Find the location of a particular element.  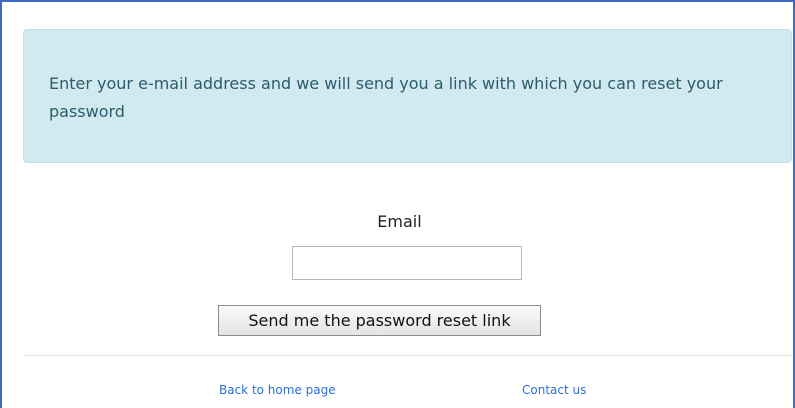

contact-us-link: Contact us is located at coordinates (554, 390).